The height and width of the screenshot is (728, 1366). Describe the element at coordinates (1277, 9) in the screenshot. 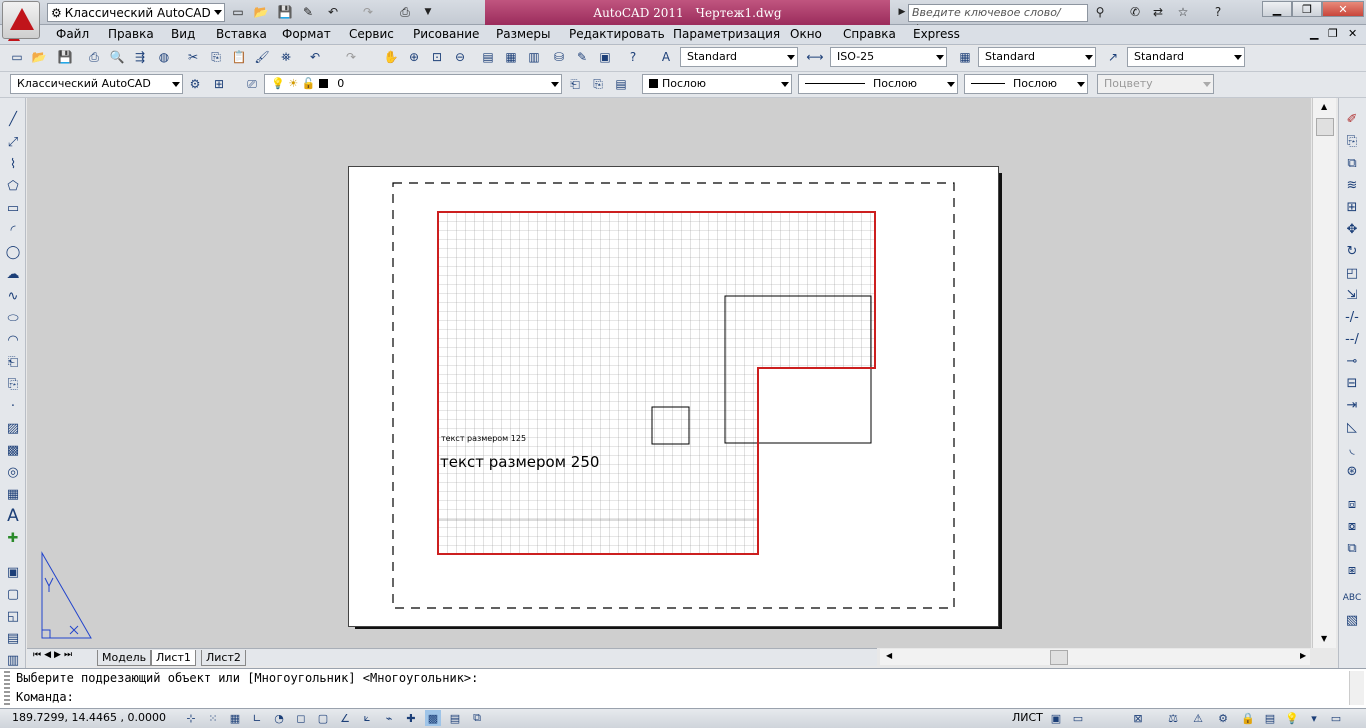

I see `minimize-button: ▁` at that location.